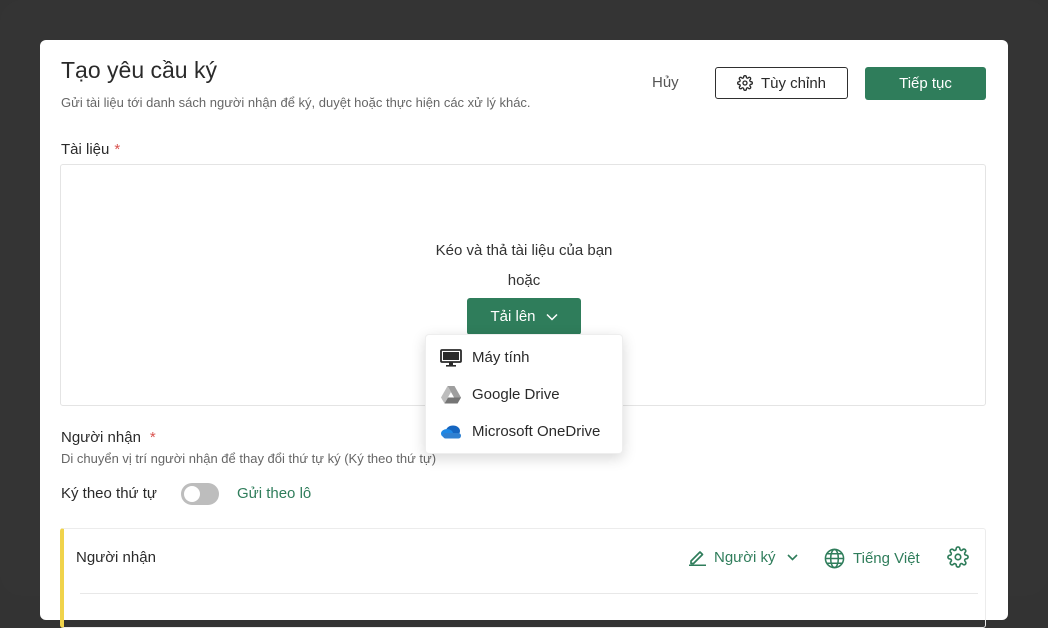 This screenshot has height=628, width=1048. What do you see at coordinates (85, 149) in the screenshot?
I see `documents-label: Tài liệu` at bounding box center [85, 149].